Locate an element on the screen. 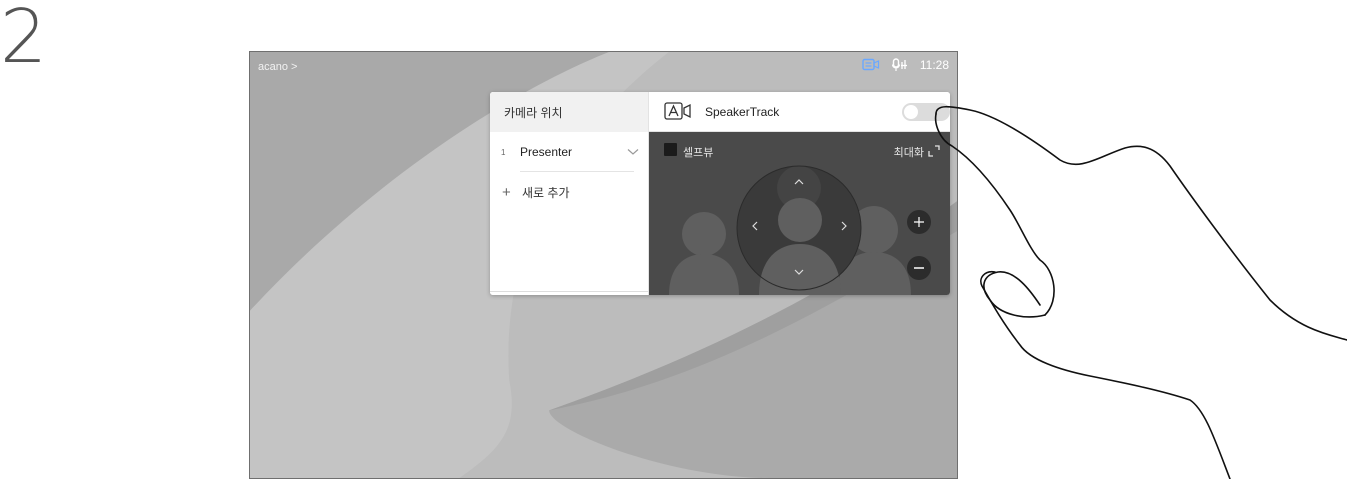 This screenshot has height=479, width=1347. selfview-checkbox is located at coordinates (670, 149).